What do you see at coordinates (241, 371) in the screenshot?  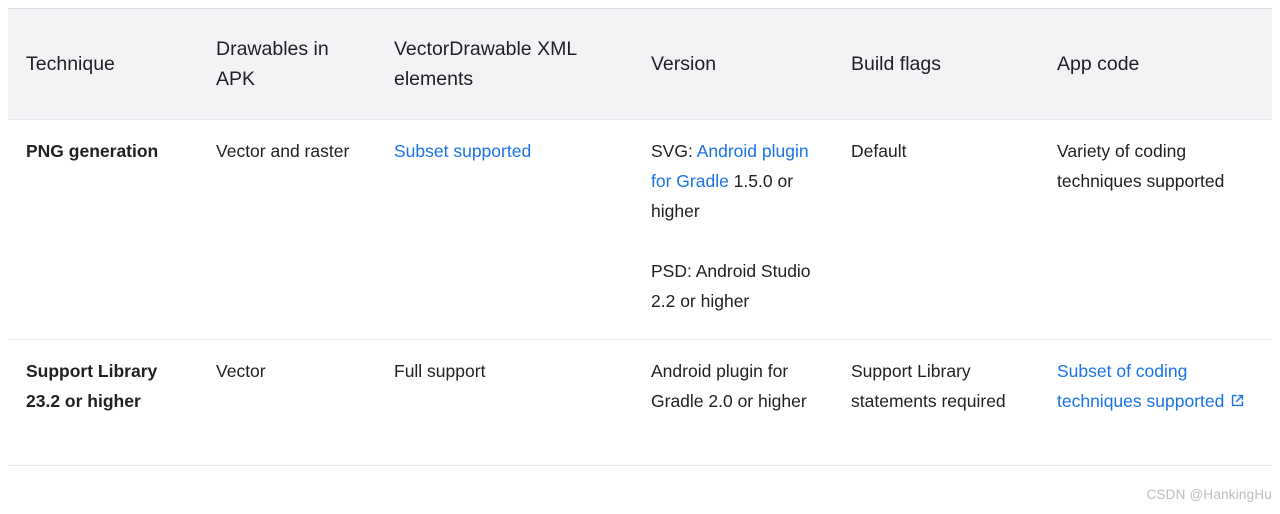 I see `cell-drawables-in-apk-text: Vector` at bounding box center [241, 371].